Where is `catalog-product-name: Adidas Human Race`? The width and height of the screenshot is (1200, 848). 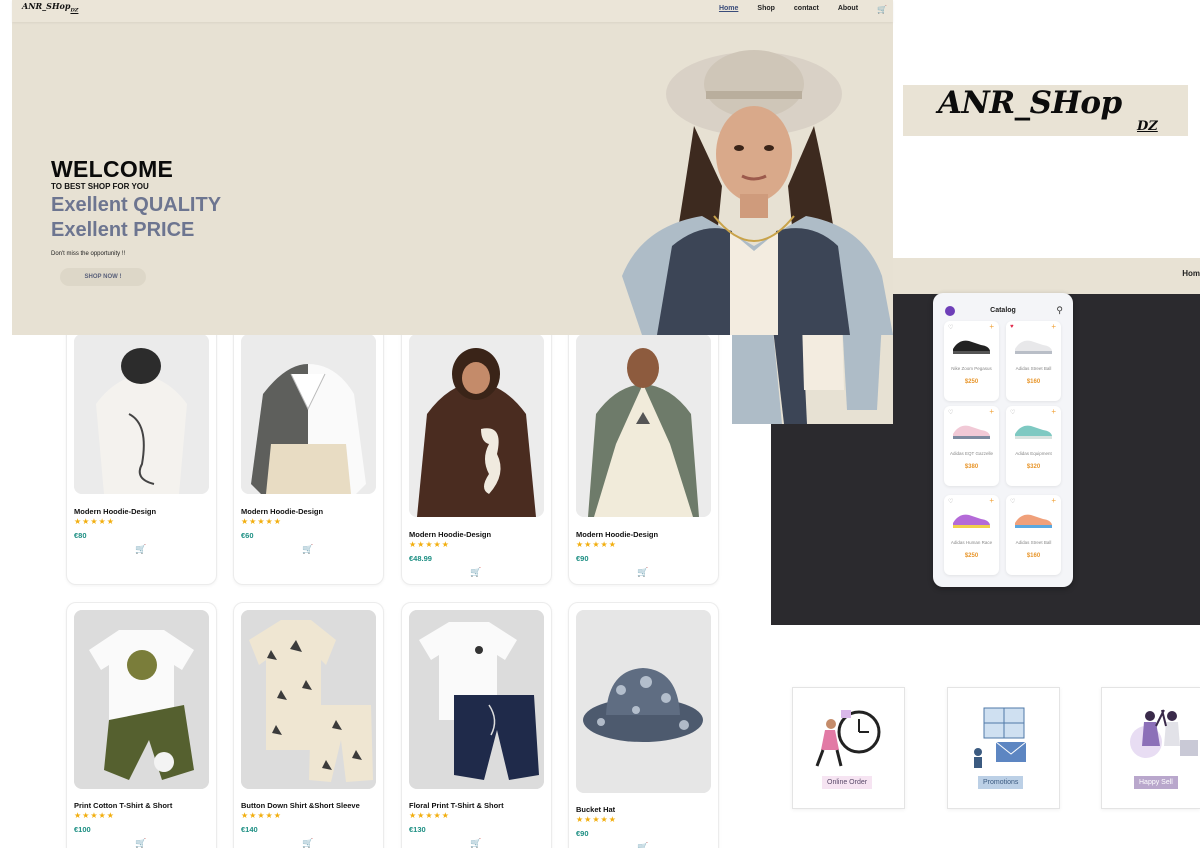
catalog-product-name: Adidas Human Race is located at coordinates (971, 542).